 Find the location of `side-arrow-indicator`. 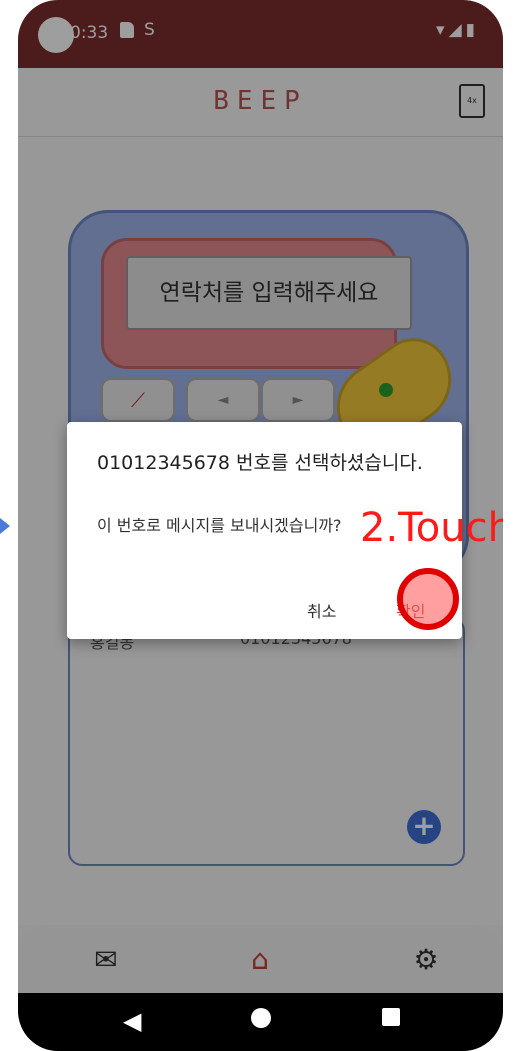

side-arrow-indicator is located at coordinates (5, 526).